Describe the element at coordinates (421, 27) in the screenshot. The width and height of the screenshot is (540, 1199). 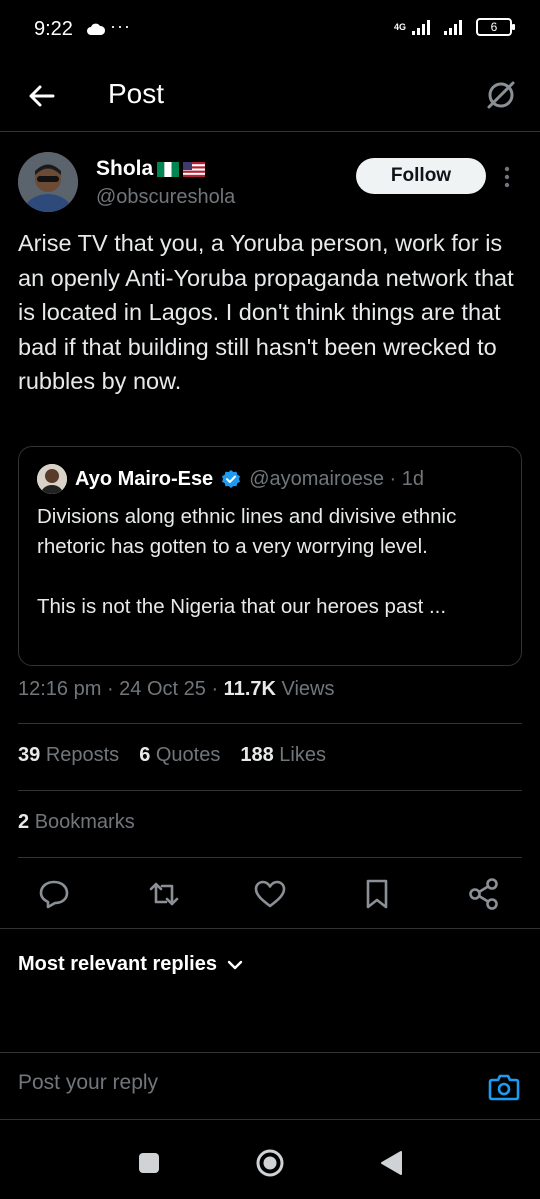
I see `signal-icon` at that location.